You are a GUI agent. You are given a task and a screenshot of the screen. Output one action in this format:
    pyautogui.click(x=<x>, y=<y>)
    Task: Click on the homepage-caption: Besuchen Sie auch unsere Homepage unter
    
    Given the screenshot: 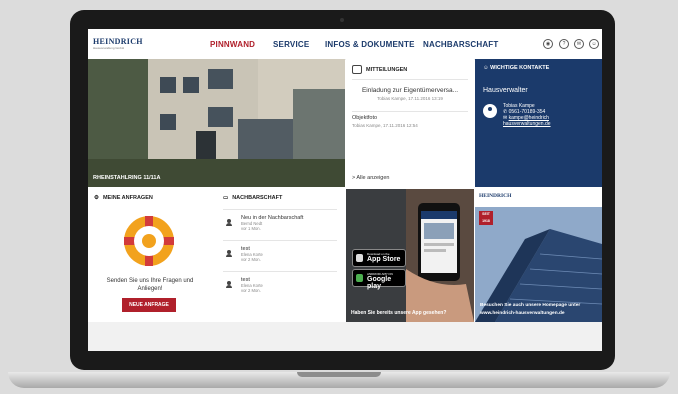 What is the action you would take?
    pyautogui.click(x=530, y=305)
    